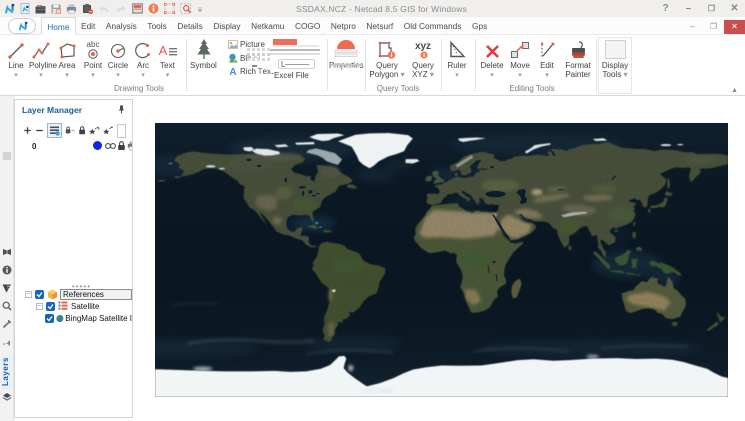 This screenshot has width=745, height=421. What do you see at coordinates (93, 44) in the screenshot?
I see `svg-text: abc` at bounding box center [93, 44].